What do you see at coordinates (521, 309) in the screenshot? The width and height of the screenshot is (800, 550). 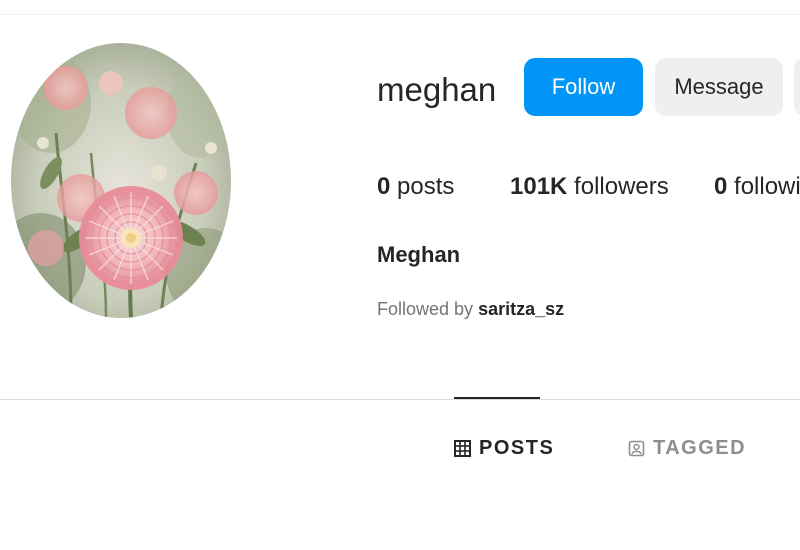 I see `followed-by-user: saritza_sz` at bounding box center [521, 309].